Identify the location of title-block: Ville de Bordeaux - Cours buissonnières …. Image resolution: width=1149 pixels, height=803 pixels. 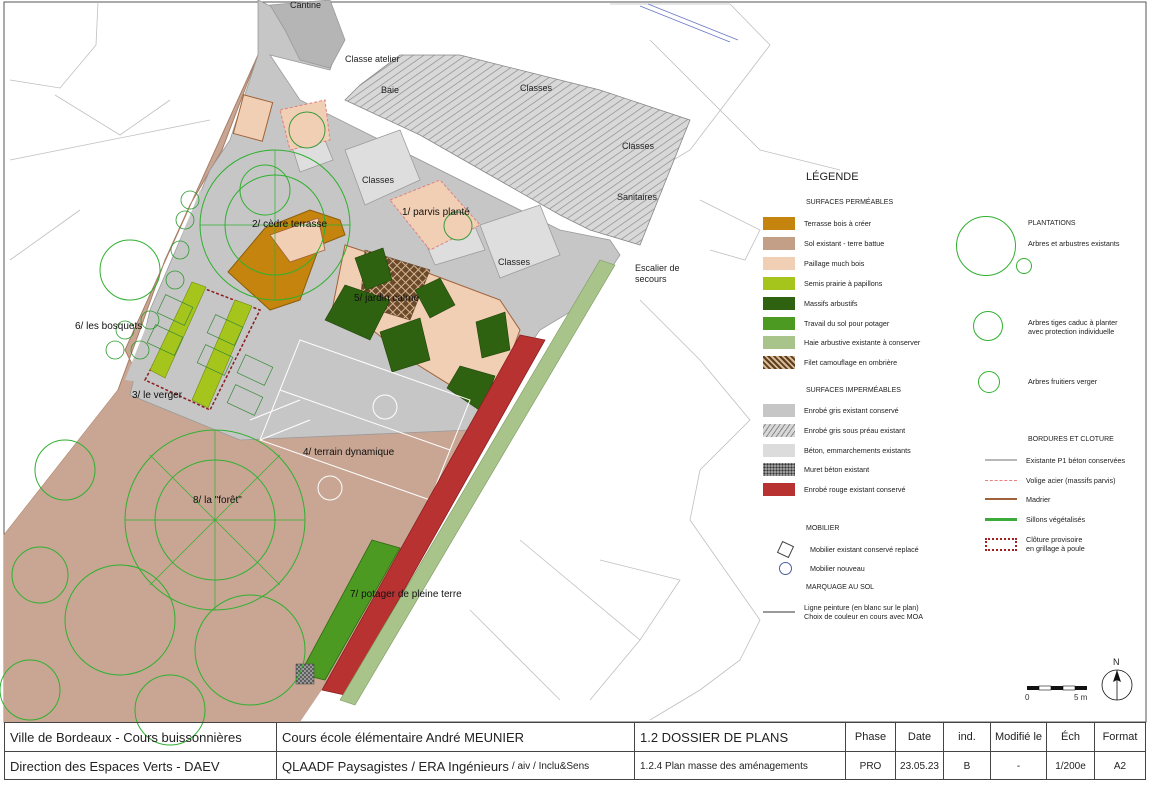
(575, 751).